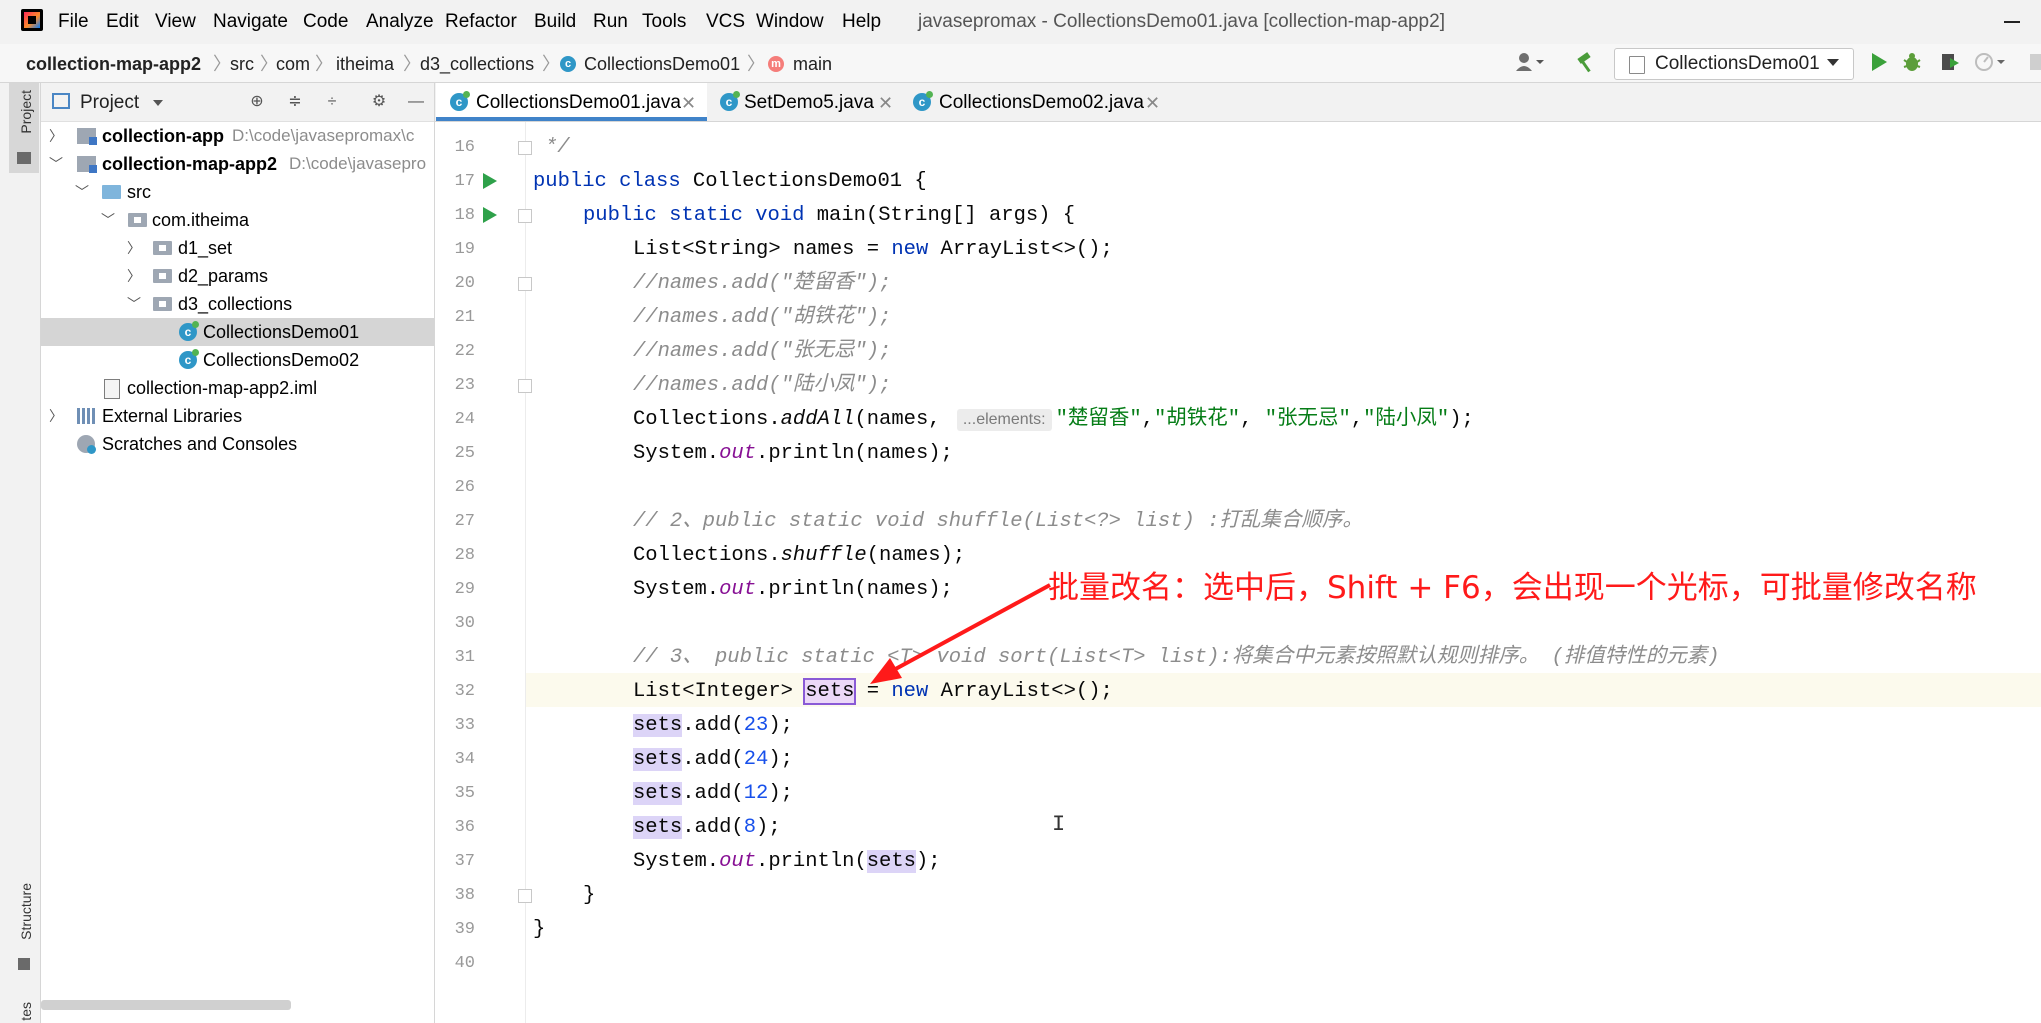 The height and width of the screenshot is (1023, 2041). I want to click on code-text: Collections., so click(707, 419).